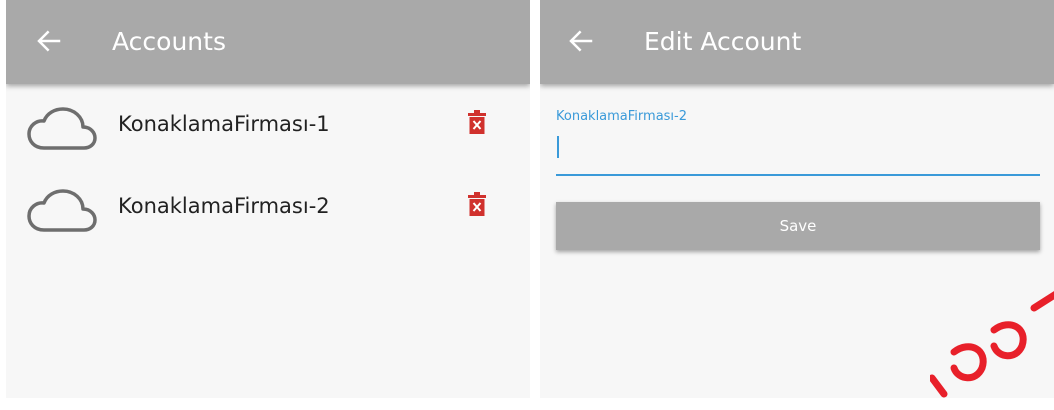 This screenshot has height=410, width=1054. What do you see at coordinates (558, 147) in the screenshot?
I see `text-cursor` at bounding box center [558, 147].